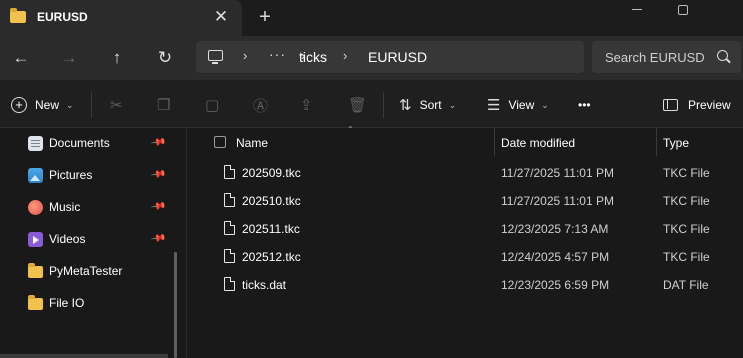  What do you see at coordinates (167, 105) in the screenshot?
I see `copy-button: ❐` at bounding box center [167, 105].